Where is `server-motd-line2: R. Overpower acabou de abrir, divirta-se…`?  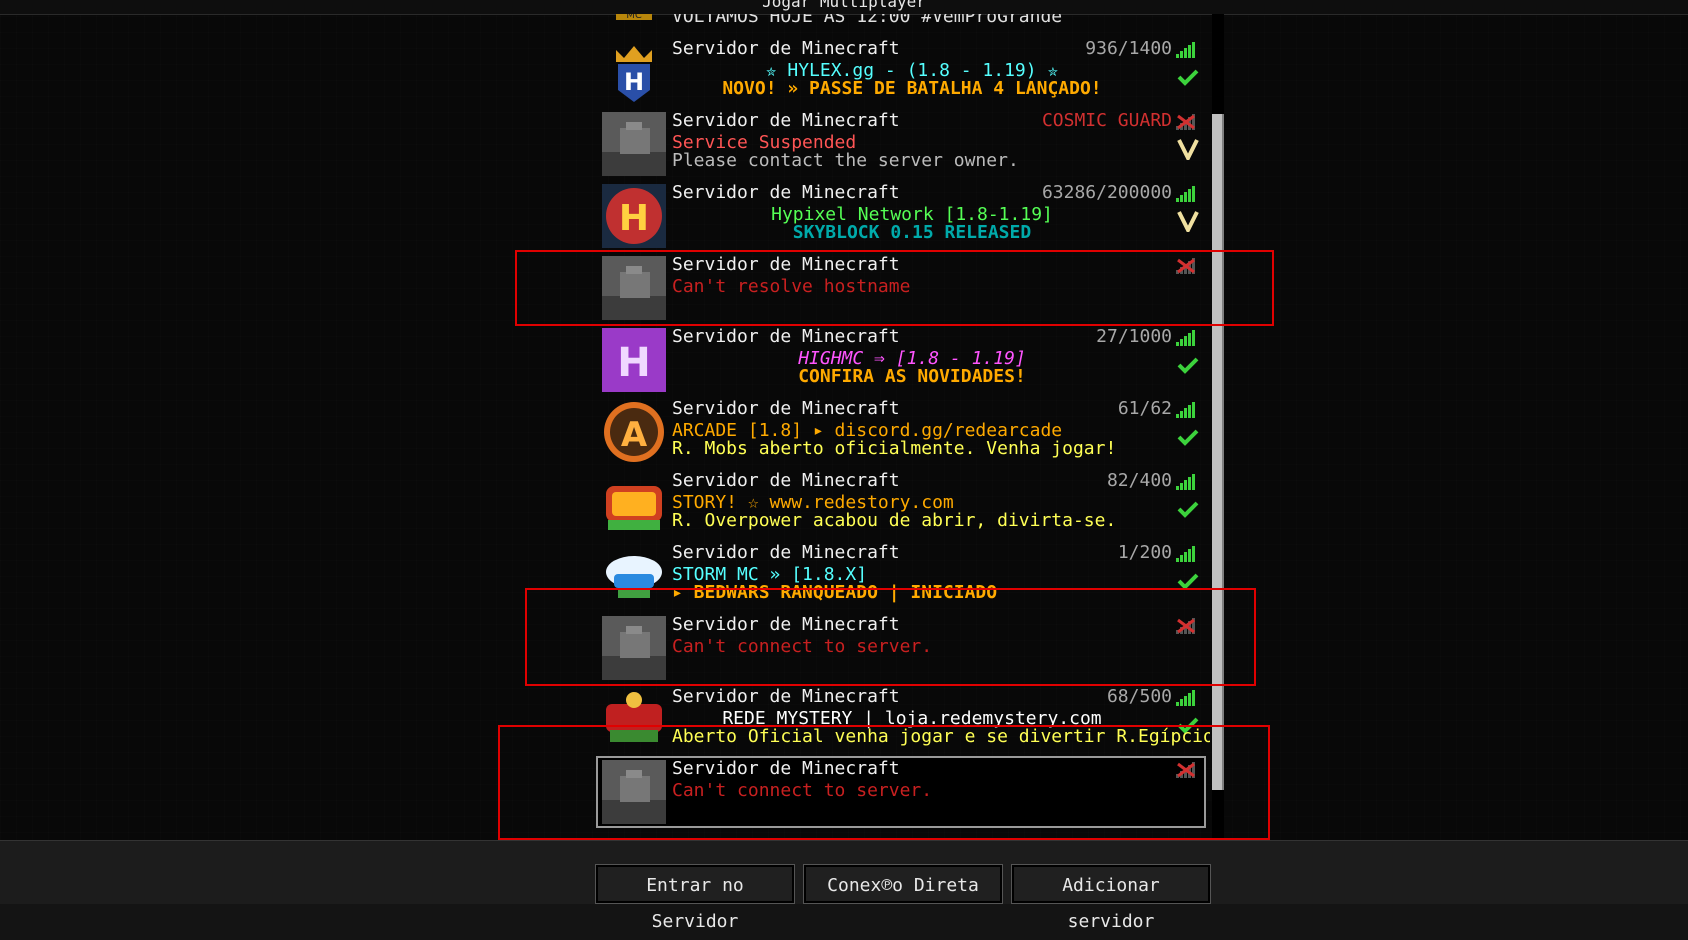
server-motd-line2: R. Overpower acabou de abrir, divirta-se… is located at coordinates (894, 520).